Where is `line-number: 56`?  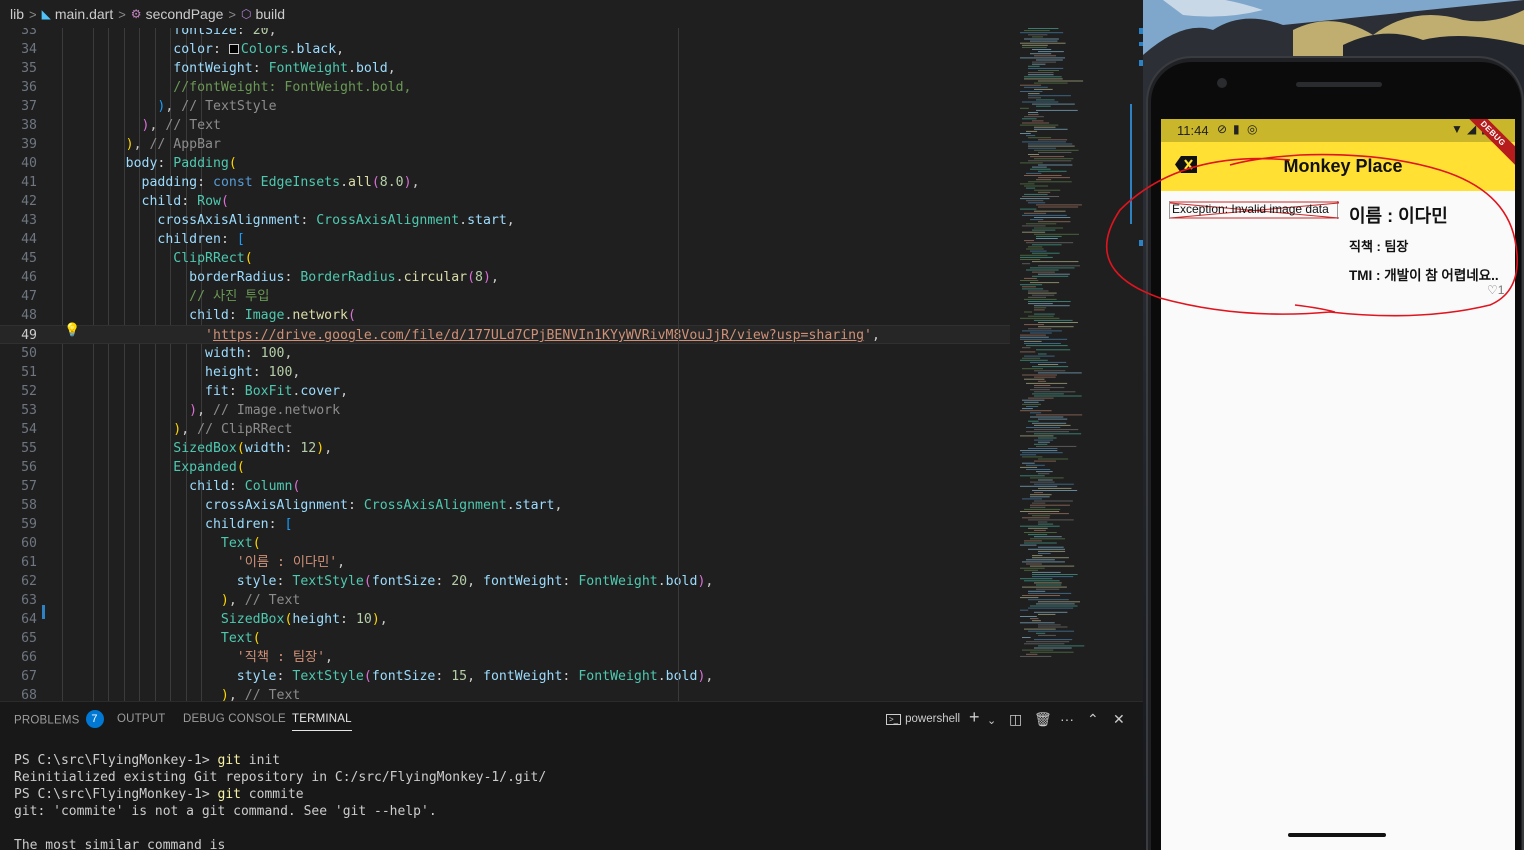
line-number: 56 is located at coordinates (18, 467).